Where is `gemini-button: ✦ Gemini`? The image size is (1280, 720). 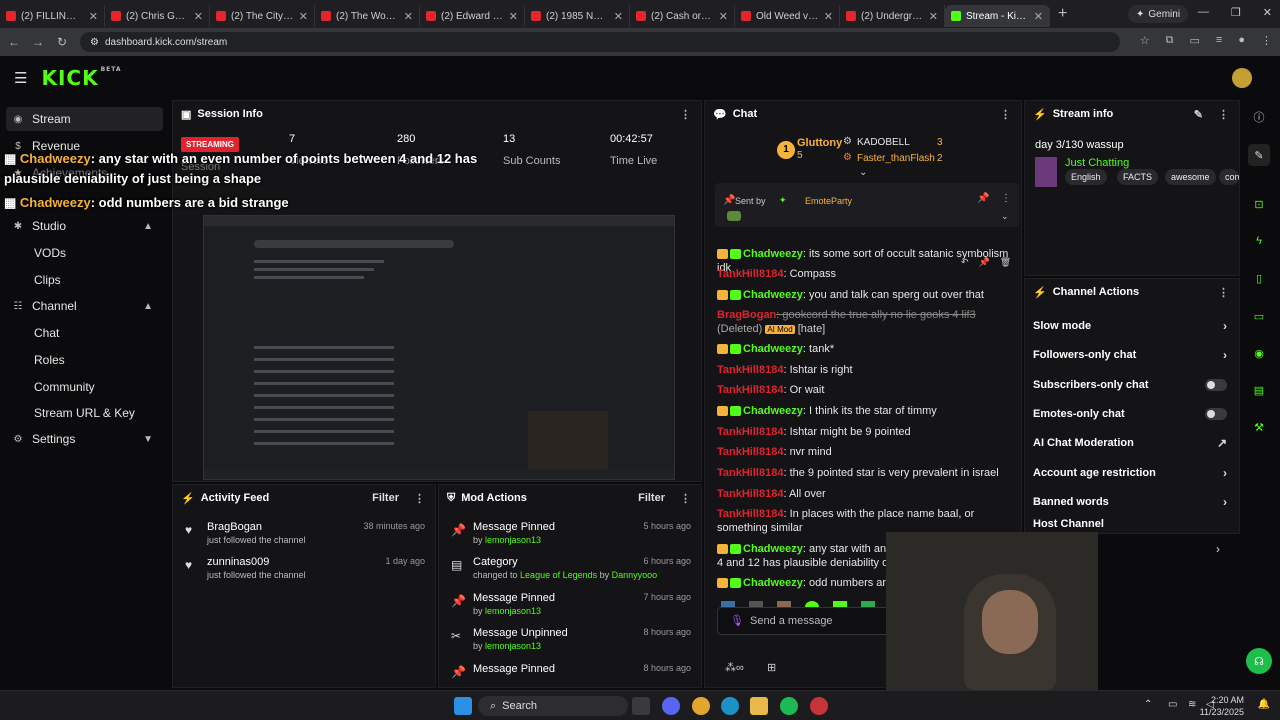 gemini-button: ✦ Gemini is located at coordinates (1158, 14).